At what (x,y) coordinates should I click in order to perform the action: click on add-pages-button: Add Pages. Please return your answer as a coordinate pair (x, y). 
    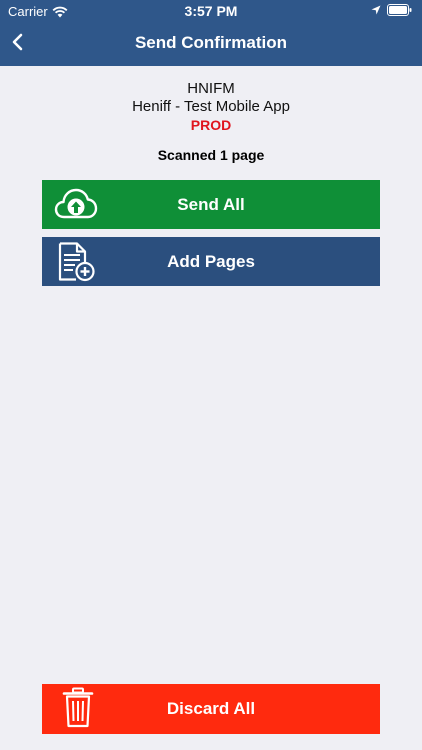
    Looking at the image, I should click on (211, 261).